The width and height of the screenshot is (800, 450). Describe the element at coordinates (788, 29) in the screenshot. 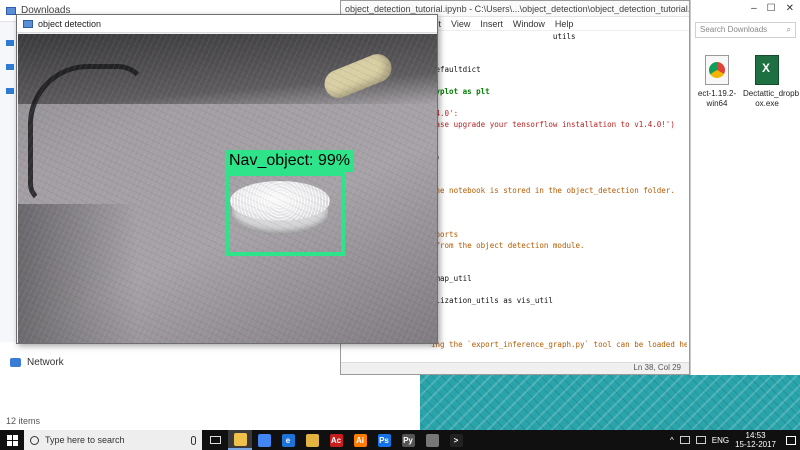

I see `search-icon: ⌕` at that location.